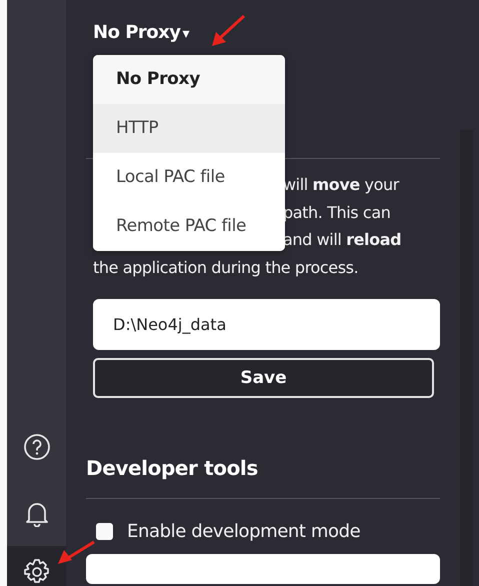  What do you see at coordinates (225, 267) in the screenshot?
I see `description-text: the application during the process.` at bounding box center [225, 267].